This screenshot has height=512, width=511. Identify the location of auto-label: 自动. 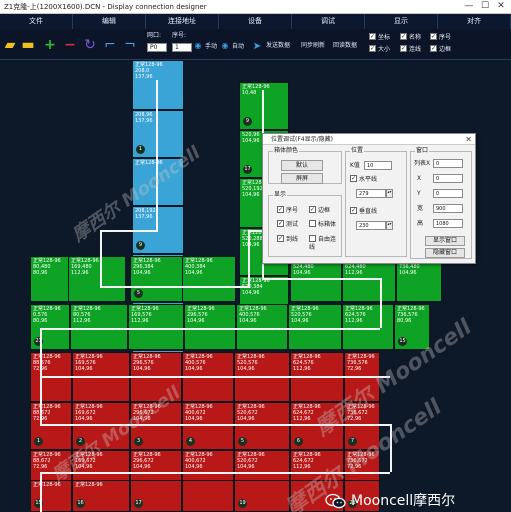
(238, 47).